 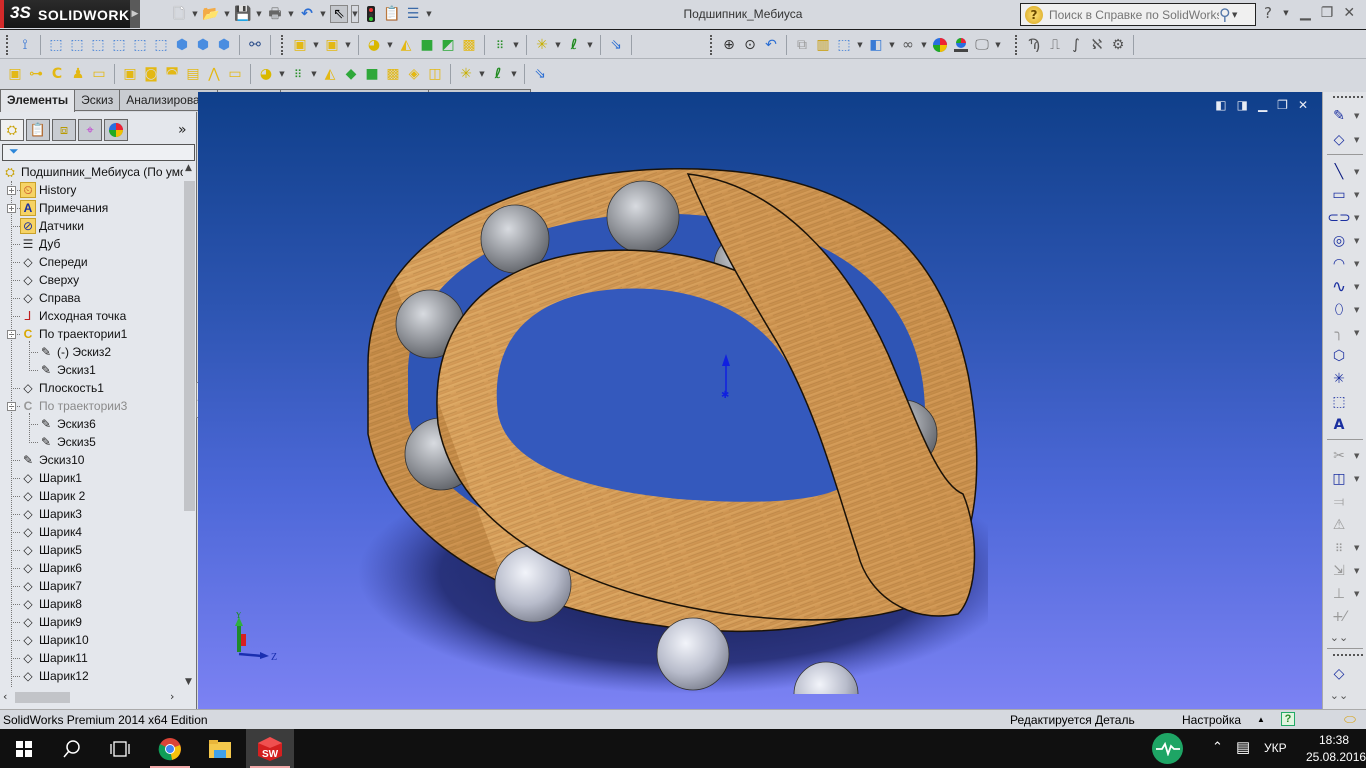 What do you see at coordinates (51, 514) in the screenshot?
I see `tree-item: ◇ Шарик3` at bounding box center [51, 514].